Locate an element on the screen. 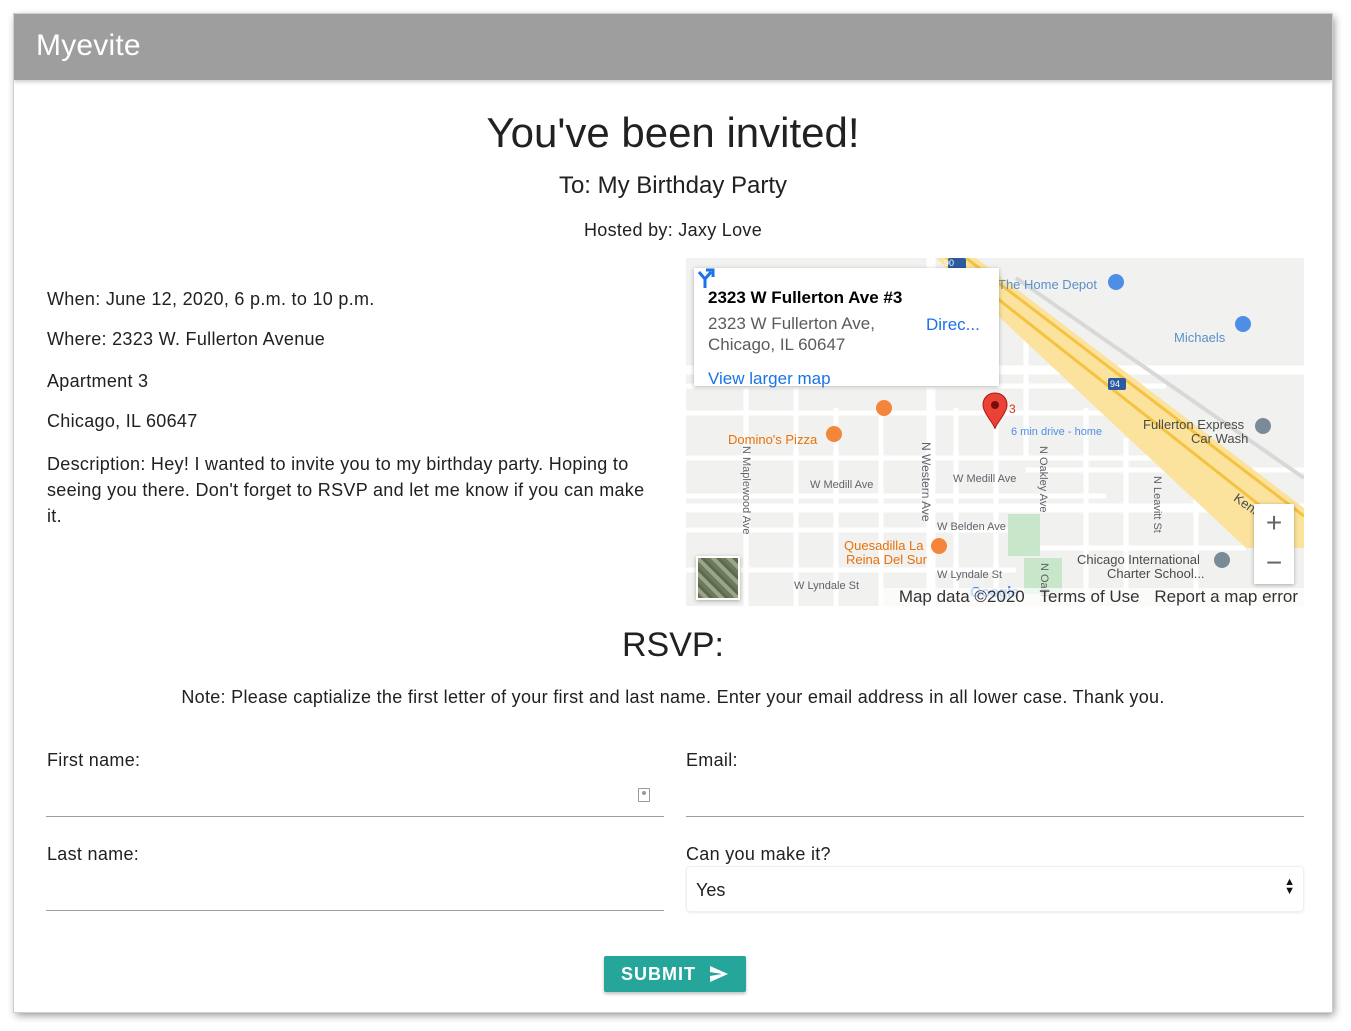 The height and width of the screenshot is (1031, 1351). email-label: Email: is located at coordinates (712, 760).